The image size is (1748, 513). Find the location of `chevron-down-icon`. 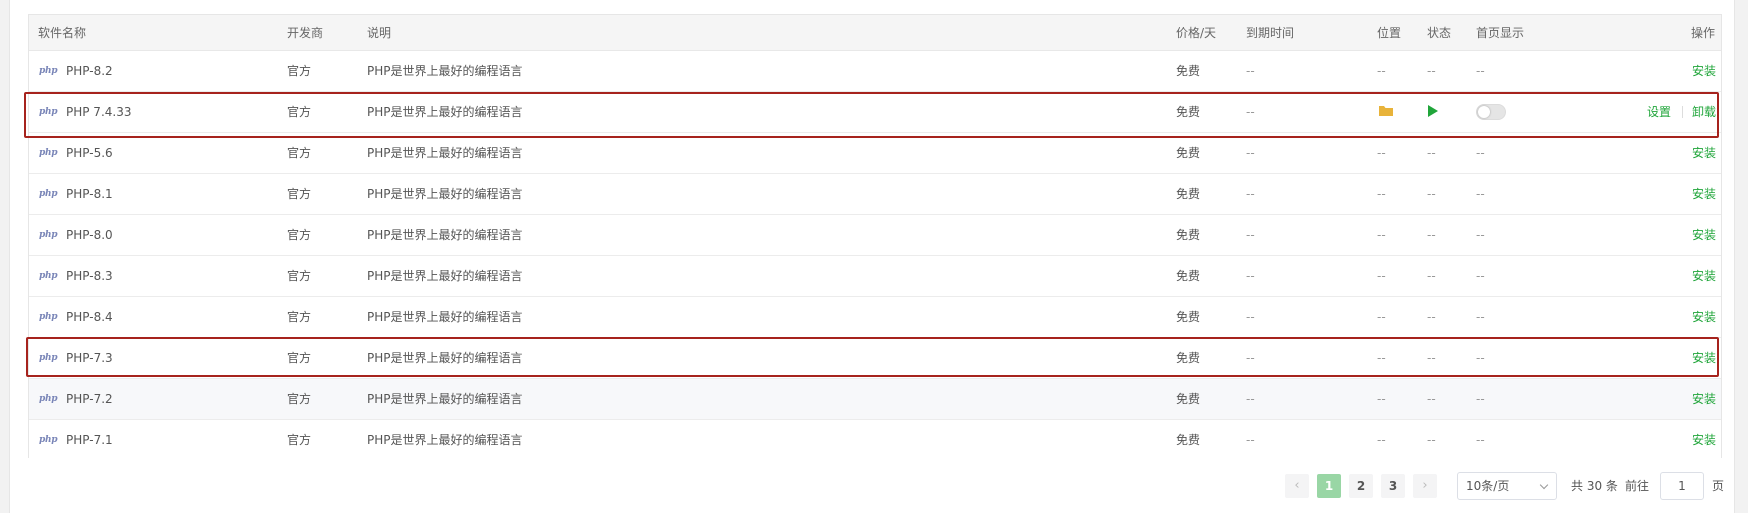

chevron-down-icon is located at coordinates (1544, 485).